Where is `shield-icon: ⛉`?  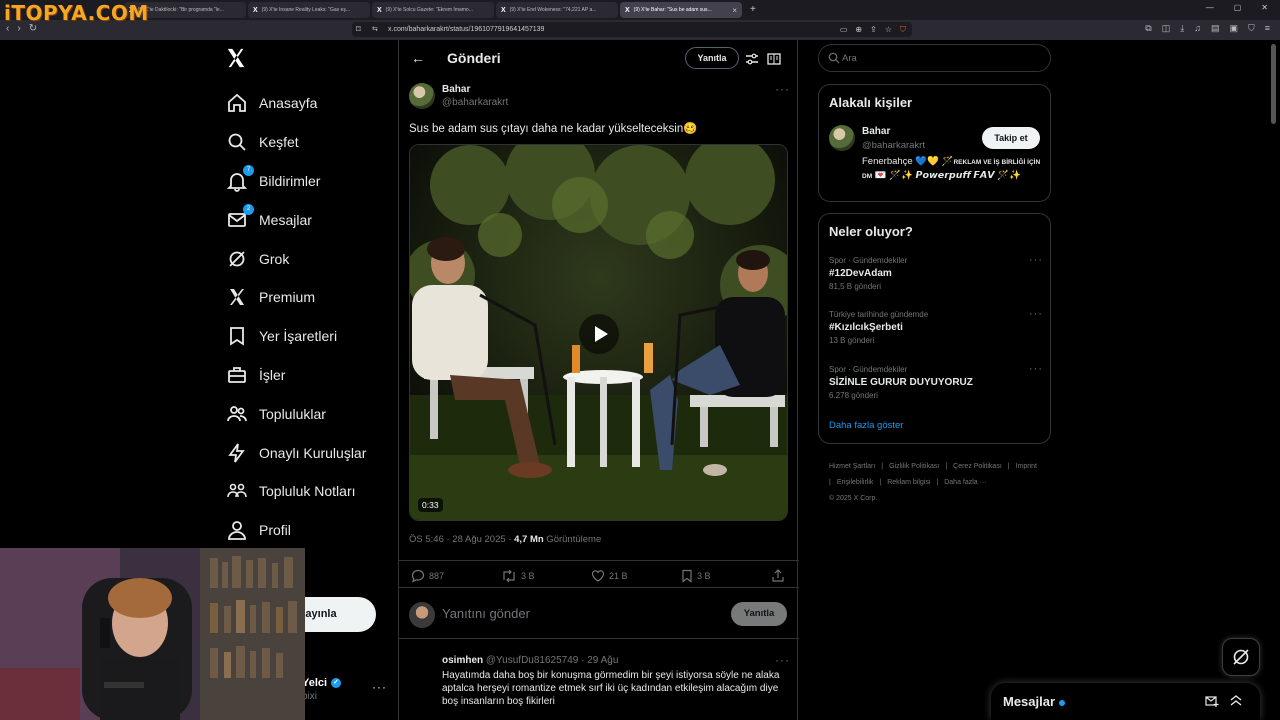 shield-icon: ⛉ is located at coordinates (903, 29).